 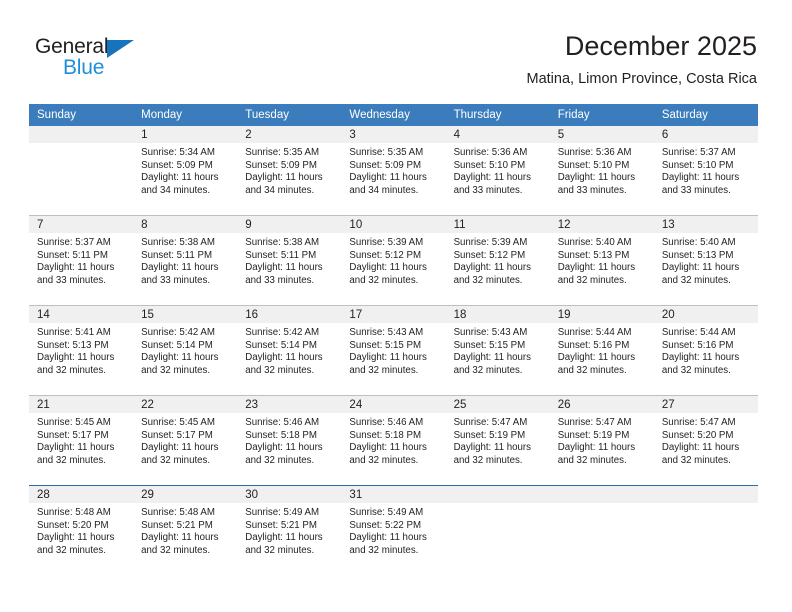 I want to click on sunset-text: Sunset: 5:09 PM, so click(x=385, y=165).